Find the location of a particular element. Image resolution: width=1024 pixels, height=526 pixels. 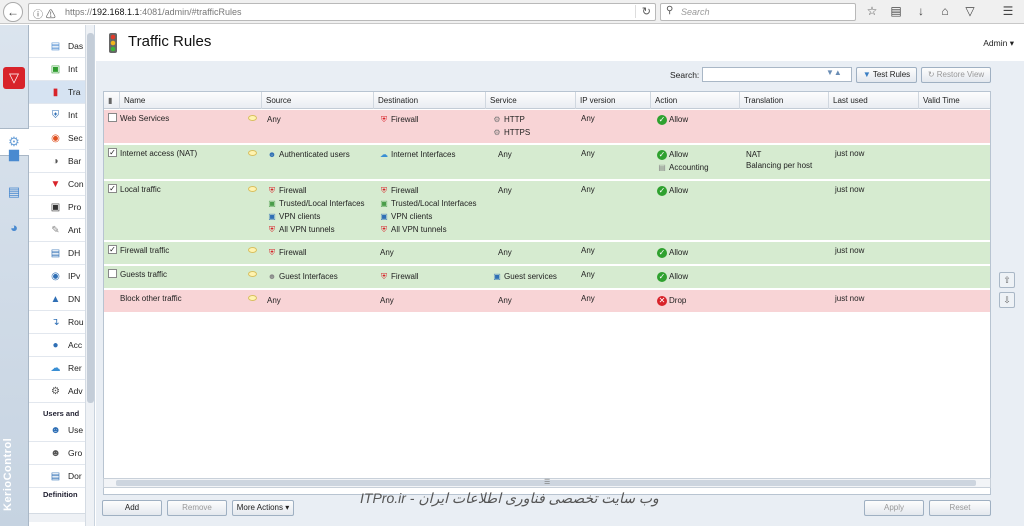

logs-document-icon: ▤ is located at coordinates (14, 192).